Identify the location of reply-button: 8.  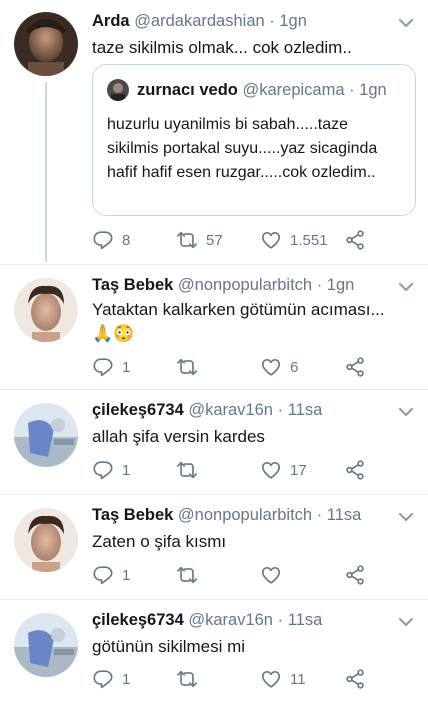
(111, 240).